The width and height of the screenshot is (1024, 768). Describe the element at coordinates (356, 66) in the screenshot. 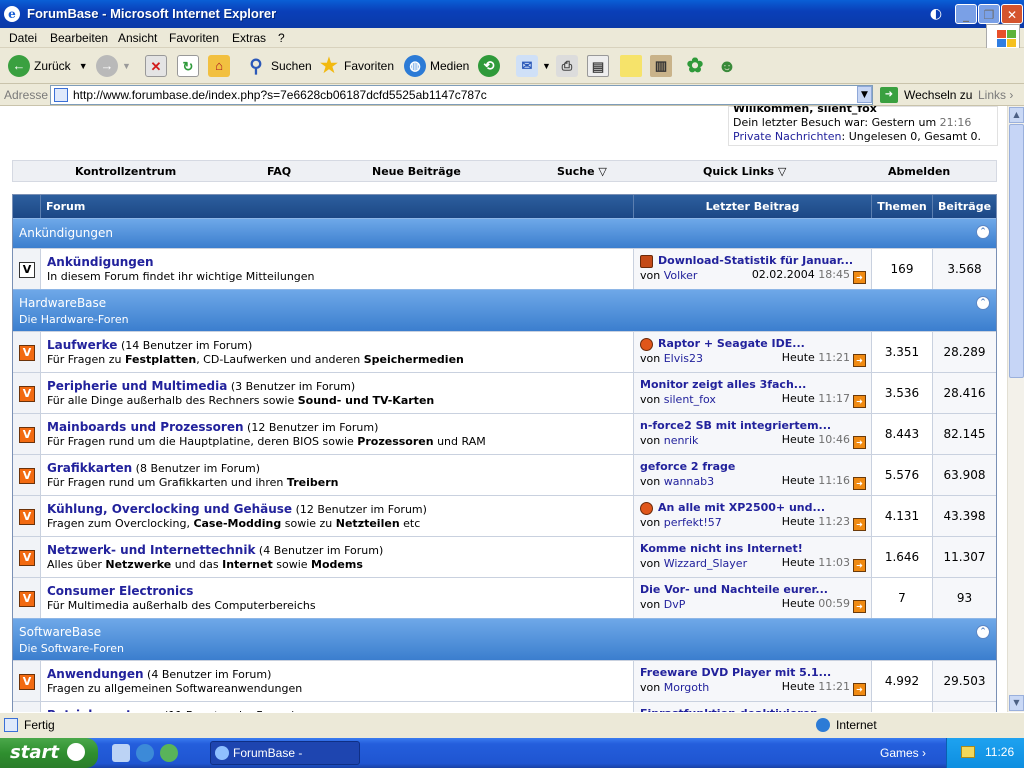

I see `favorites-button: ★ Favoriten` at that location.